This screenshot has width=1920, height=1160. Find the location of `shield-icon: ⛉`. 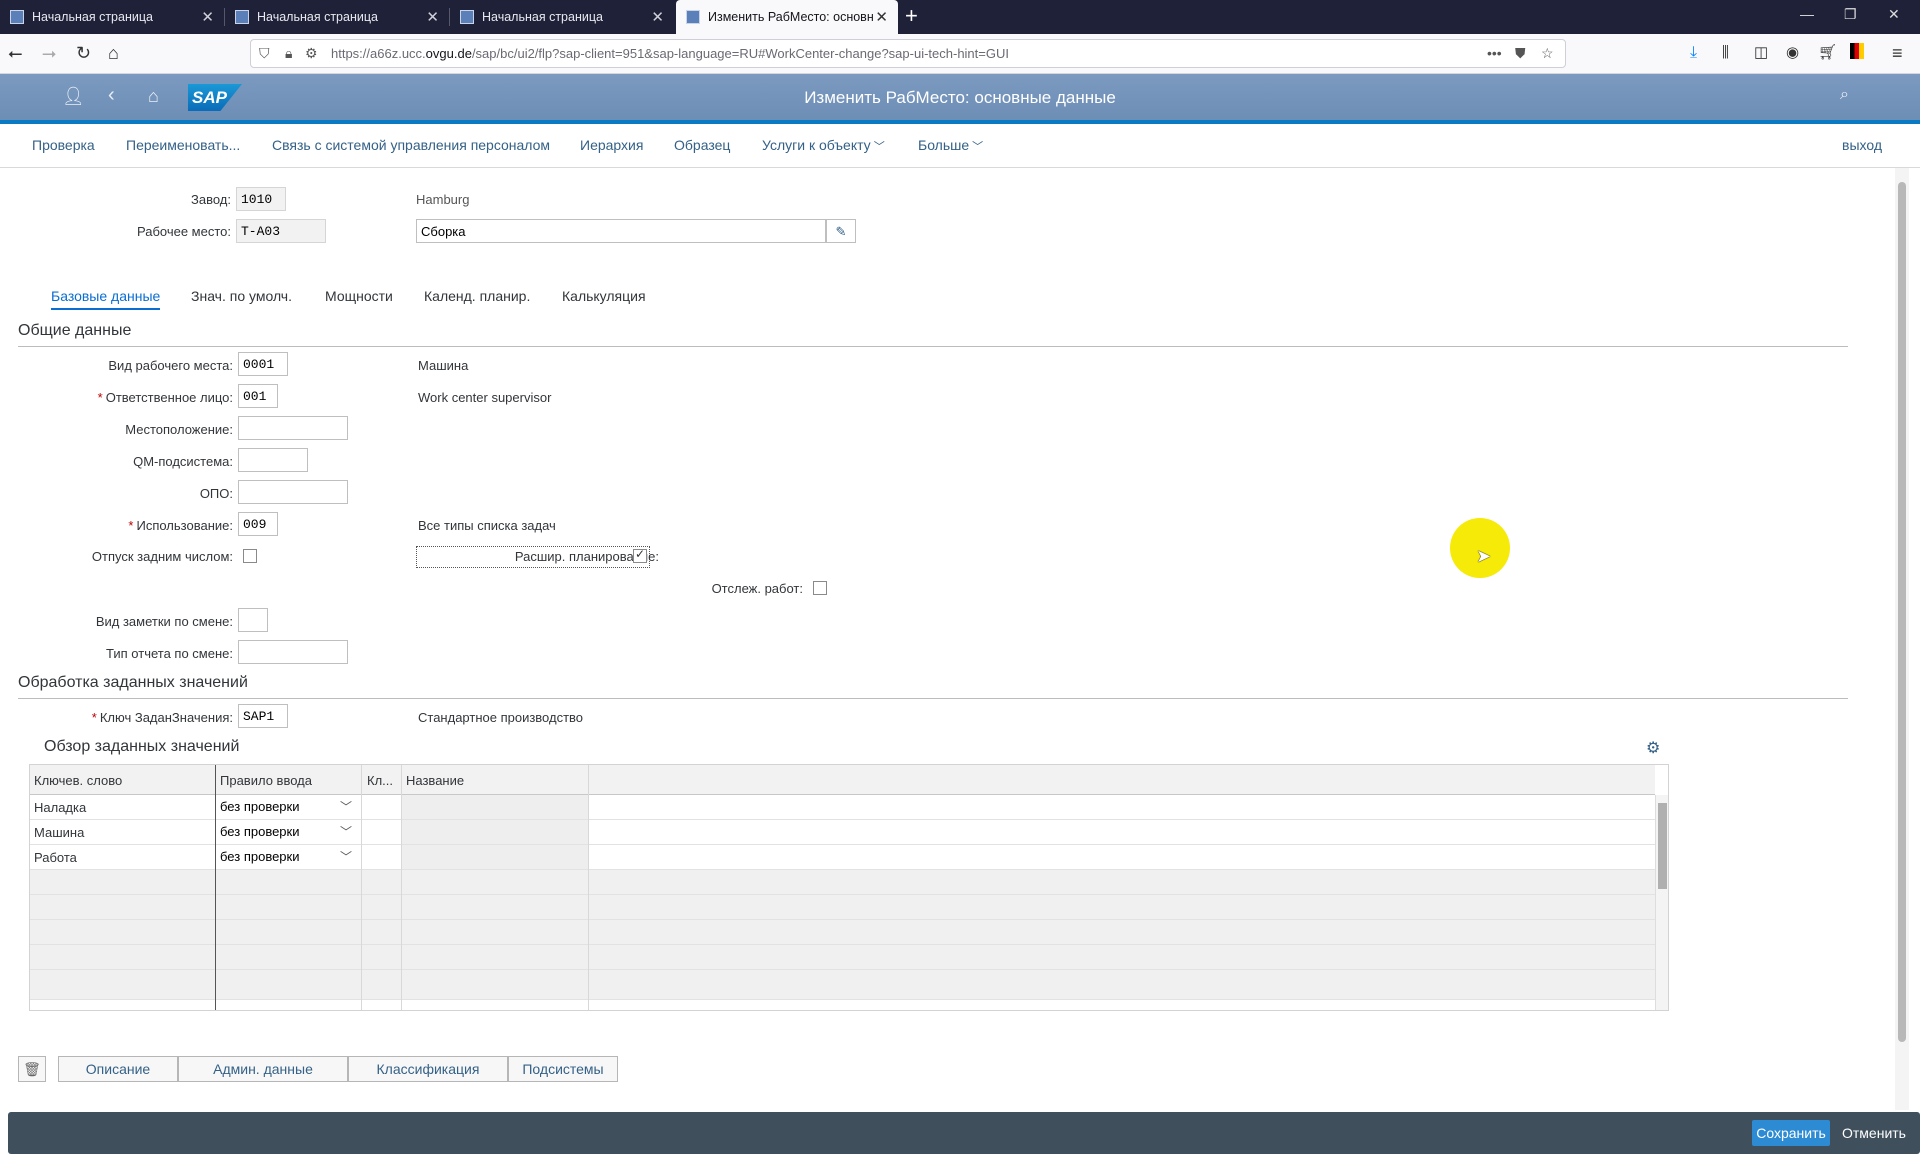

shield-icon: ⛉ is located at coordinates (264, 53).